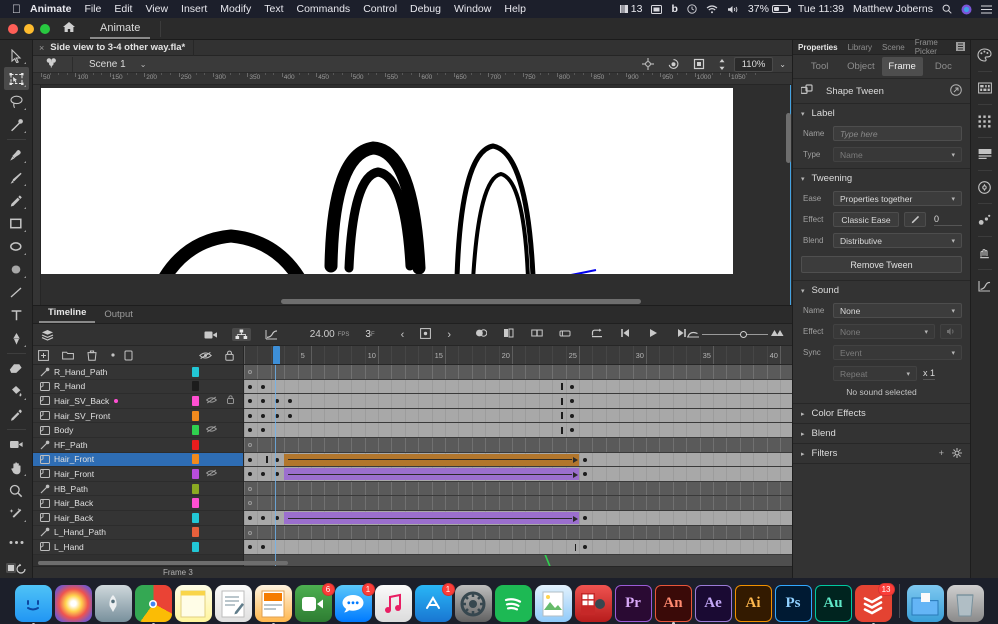 The image size is (998, 624). Describe the element at coordinates (16, 391) in the screenshot. I see `paint-bucket-tool` at that location.